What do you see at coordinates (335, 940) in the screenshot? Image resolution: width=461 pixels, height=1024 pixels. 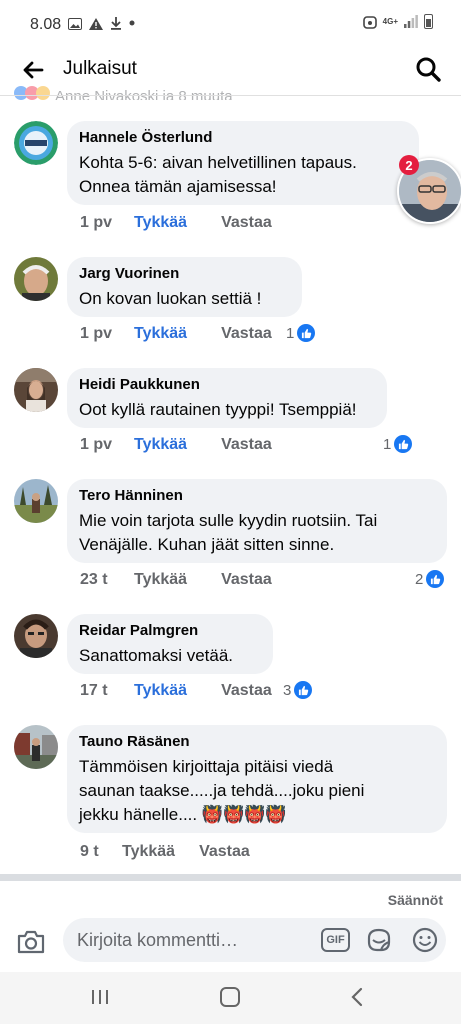 I see `gif-button: GIF` at bounding box center [335, 940].